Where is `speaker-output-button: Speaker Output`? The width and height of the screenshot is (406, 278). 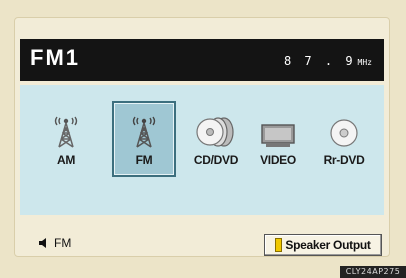 speaker-output-button: Speaker Output is located at coordinates (323, 245).